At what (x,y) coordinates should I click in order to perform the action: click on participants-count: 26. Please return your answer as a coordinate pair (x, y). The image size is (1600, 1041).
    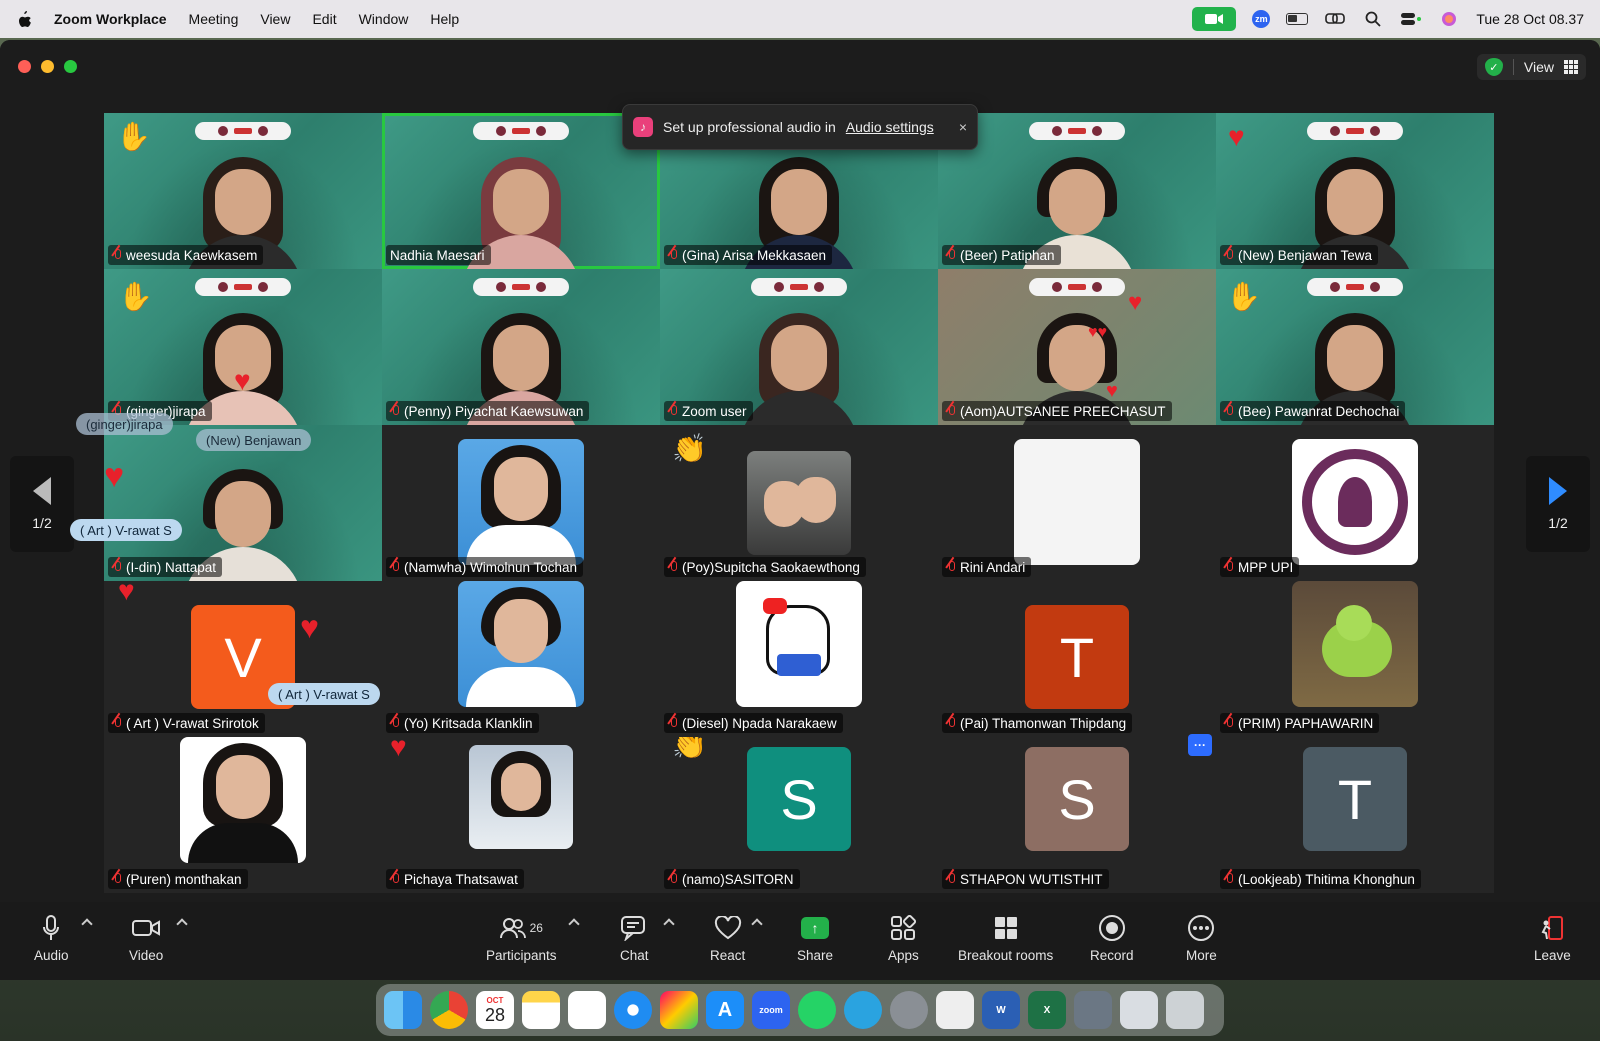
    Looking at the image, I should click on (536, 928).